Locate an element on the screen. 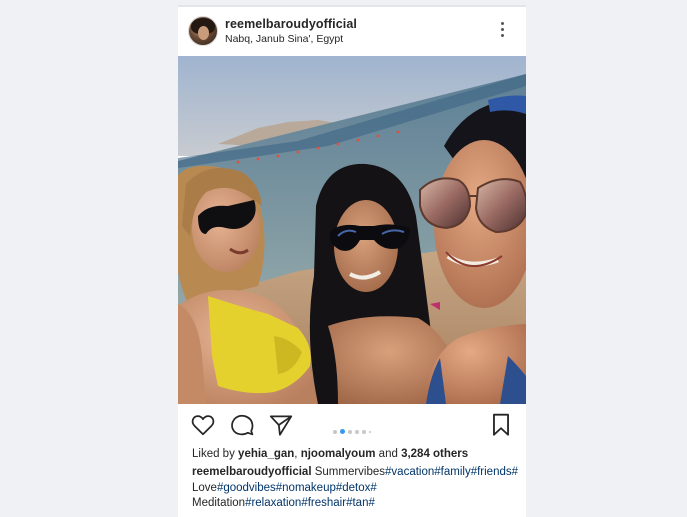  comment-button is located at coordinates (242, 425).